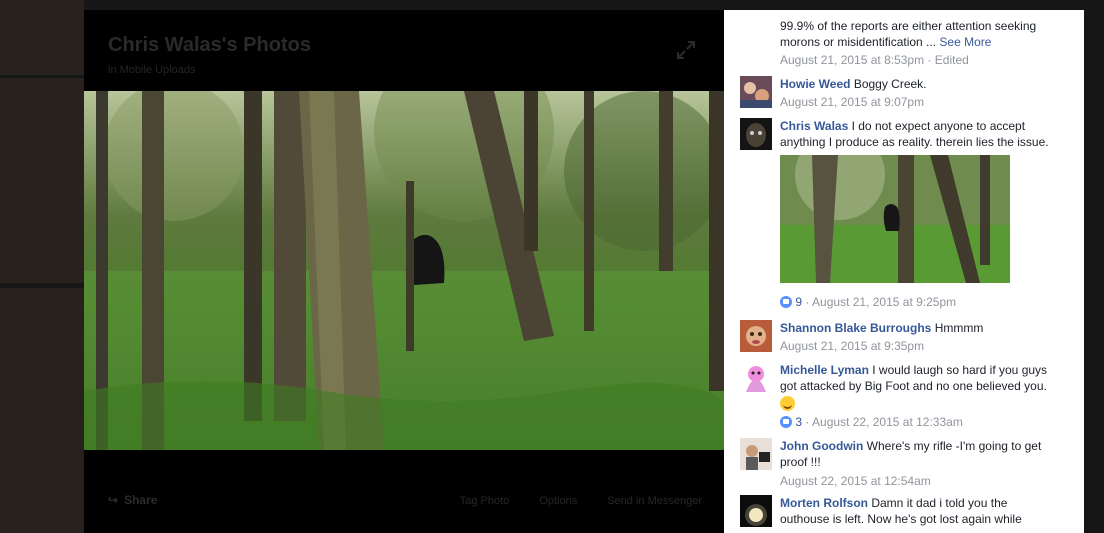  What do you see at coordinates (821, 446) in the screenshot?
I see `comment-author: John Goodwin` at bounding box center [821, 446].